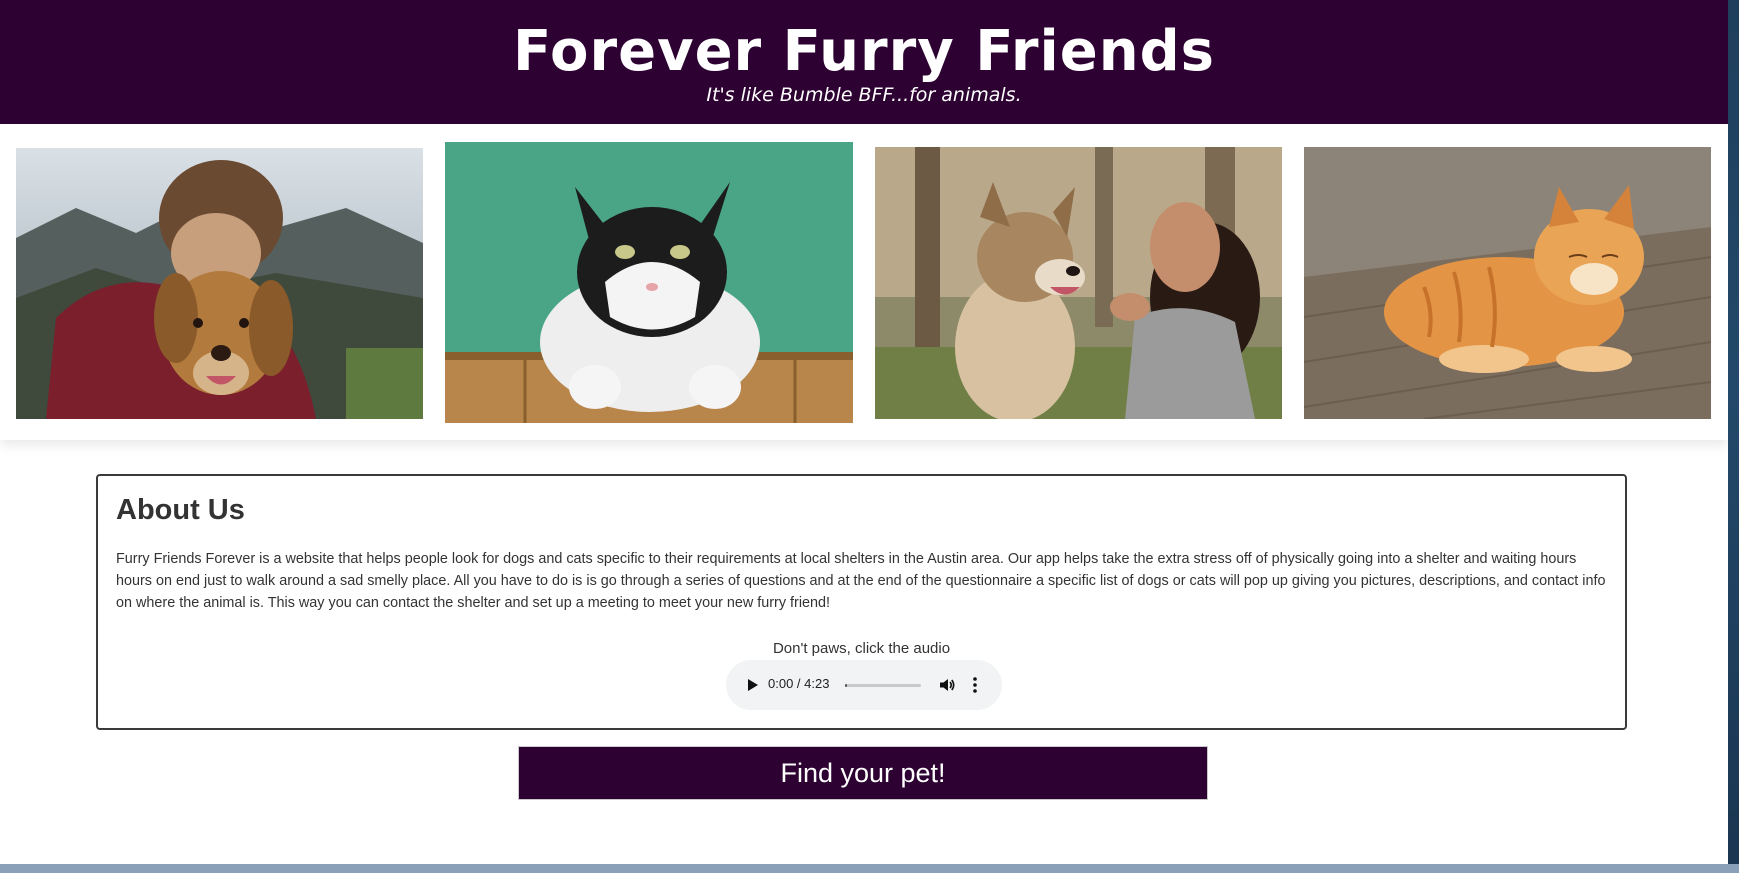  Describe the element at coordinates (861, 648) in the screenshot. I see `audio-caption: Don't paws, click the audio` at that location.